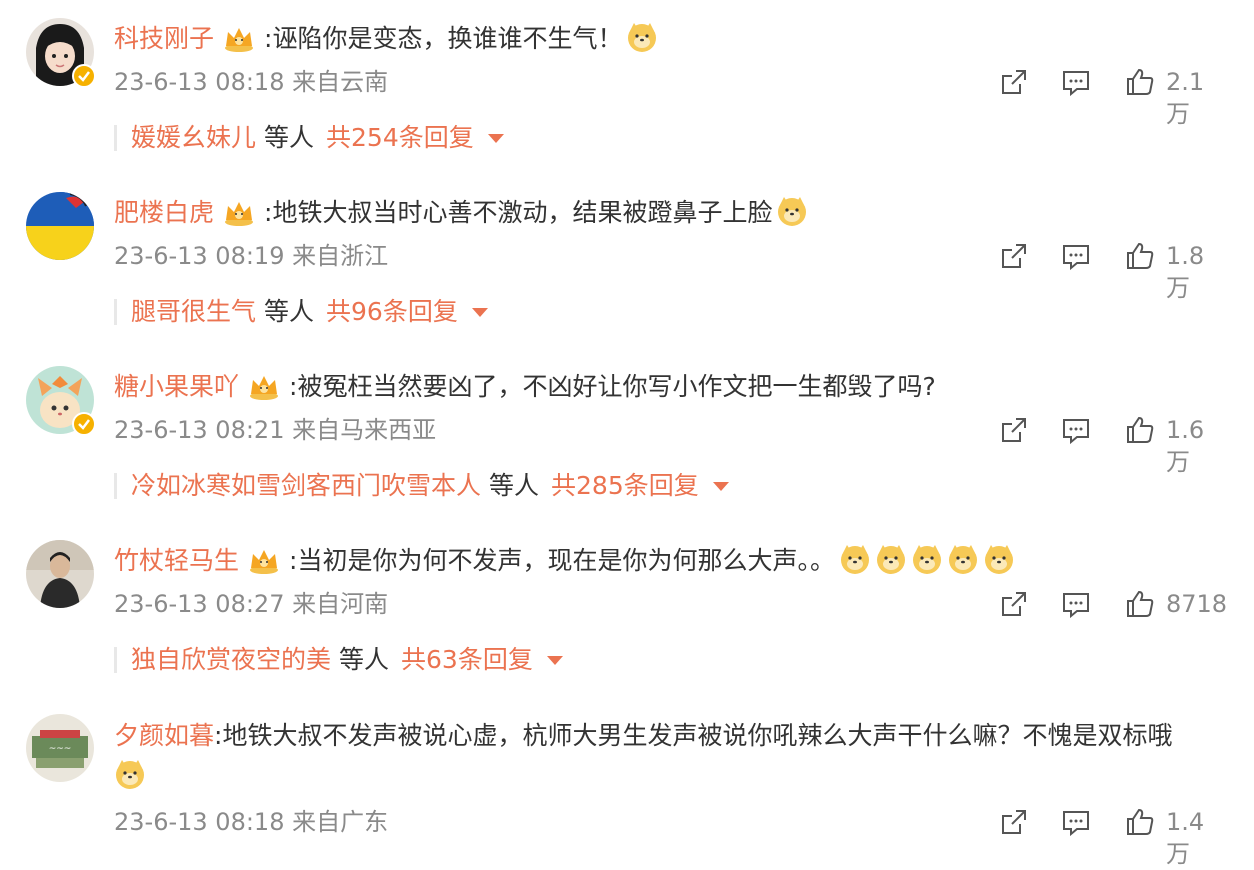  I want to click on comment-line: 糖小果果吖 :被冤枉当然要凶了，不凶好让你写小作文把一生都毁了吗?, so click(674, 387).